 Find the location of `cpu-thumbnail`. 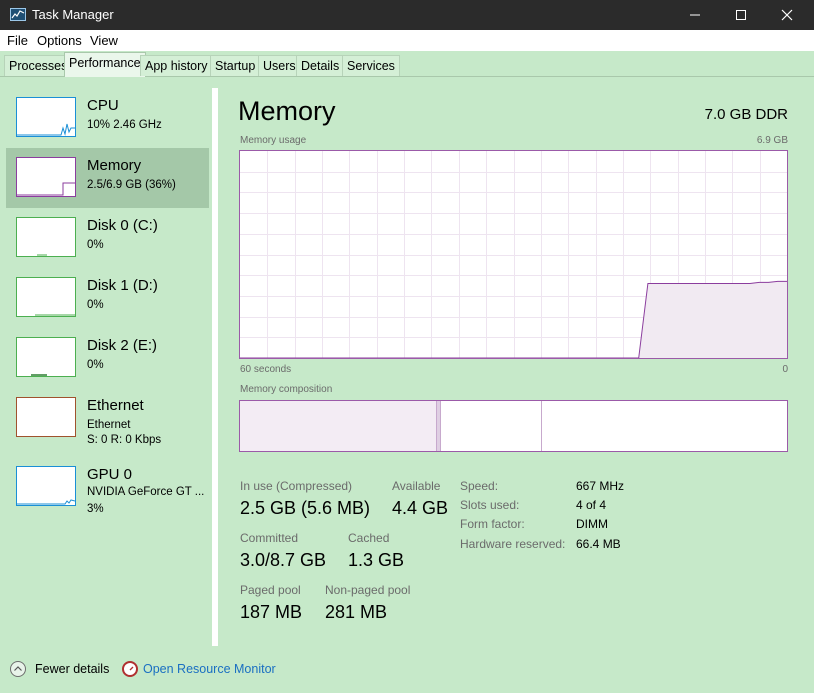

cpu-thumbnail is located at coordinates (46, 117).